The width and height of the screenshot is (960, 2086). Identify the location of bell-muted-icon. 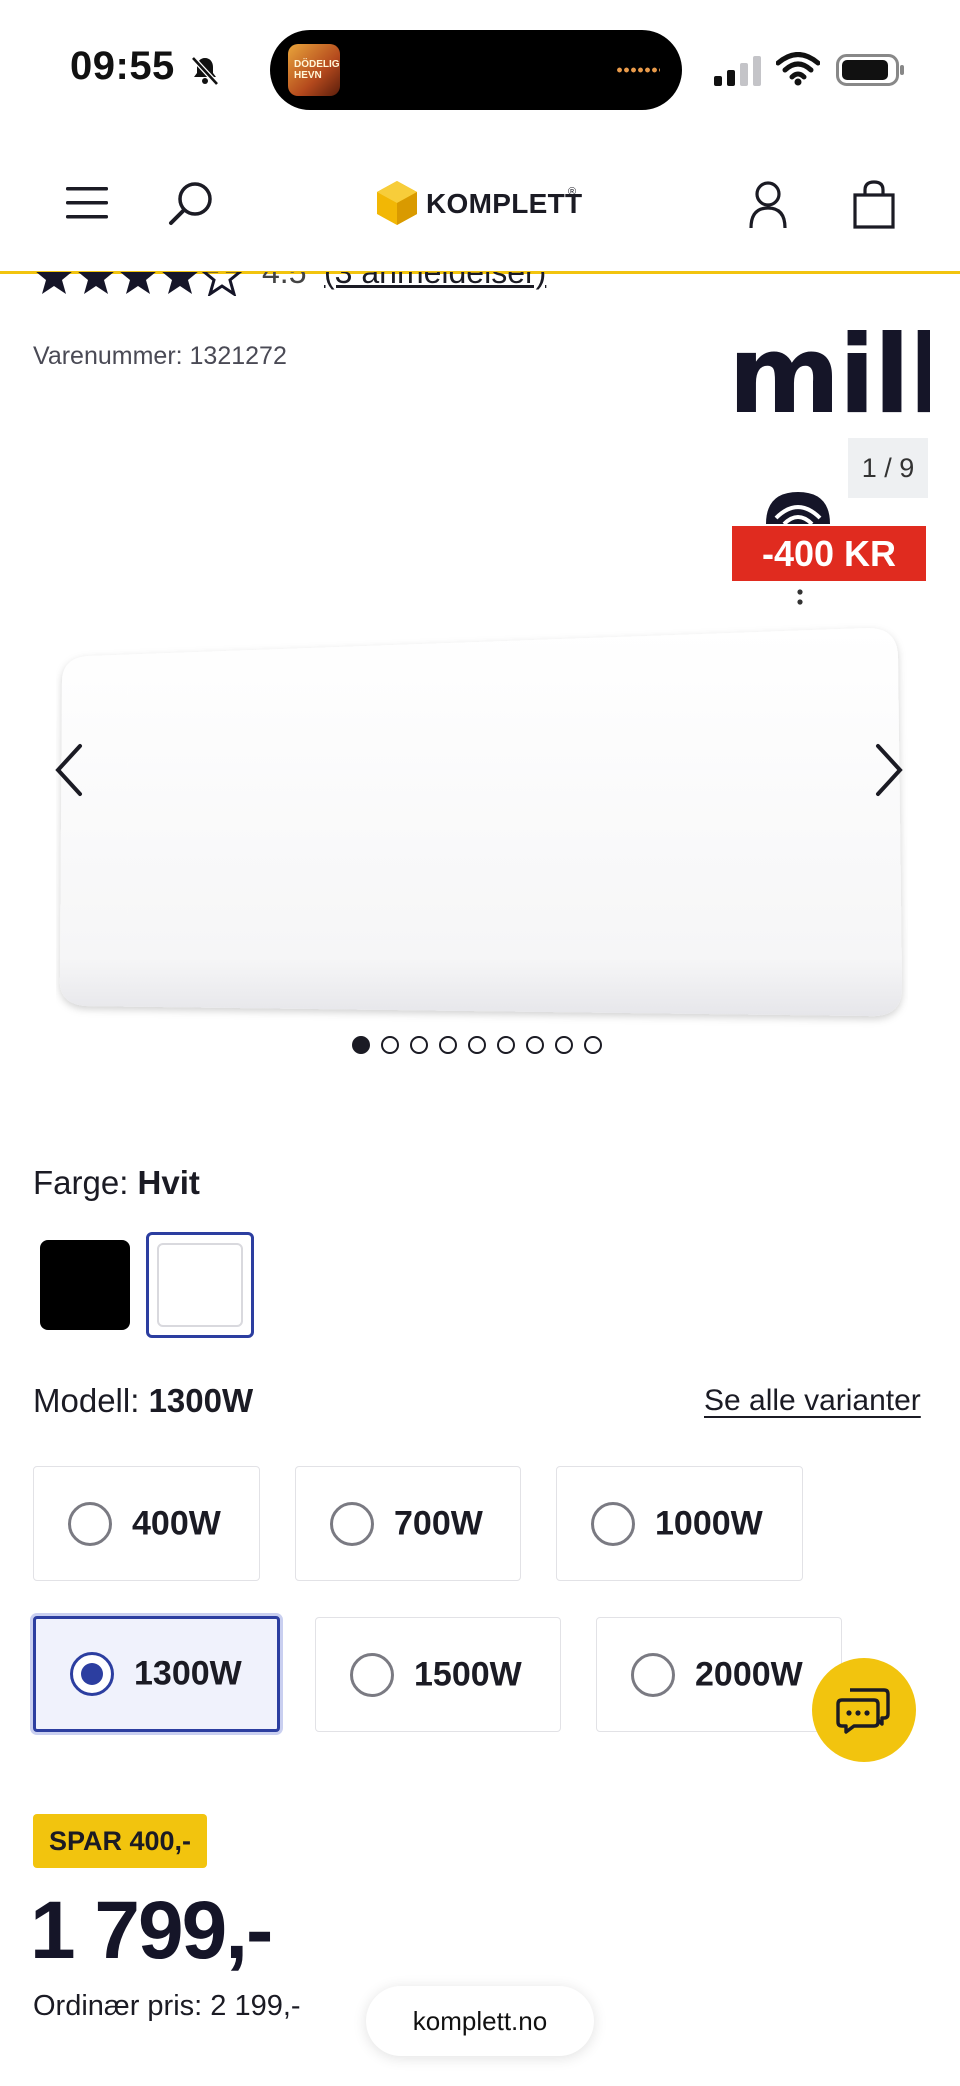
(205, 71).